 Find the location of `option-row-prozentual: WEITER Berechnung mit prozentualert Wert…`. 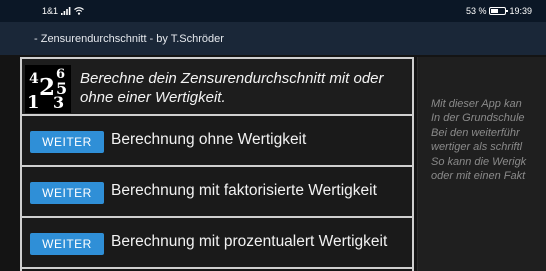

option-row-prozentual: WEITER Berechnung mit prozentualert Wert… is located at coordinates (217, 243).